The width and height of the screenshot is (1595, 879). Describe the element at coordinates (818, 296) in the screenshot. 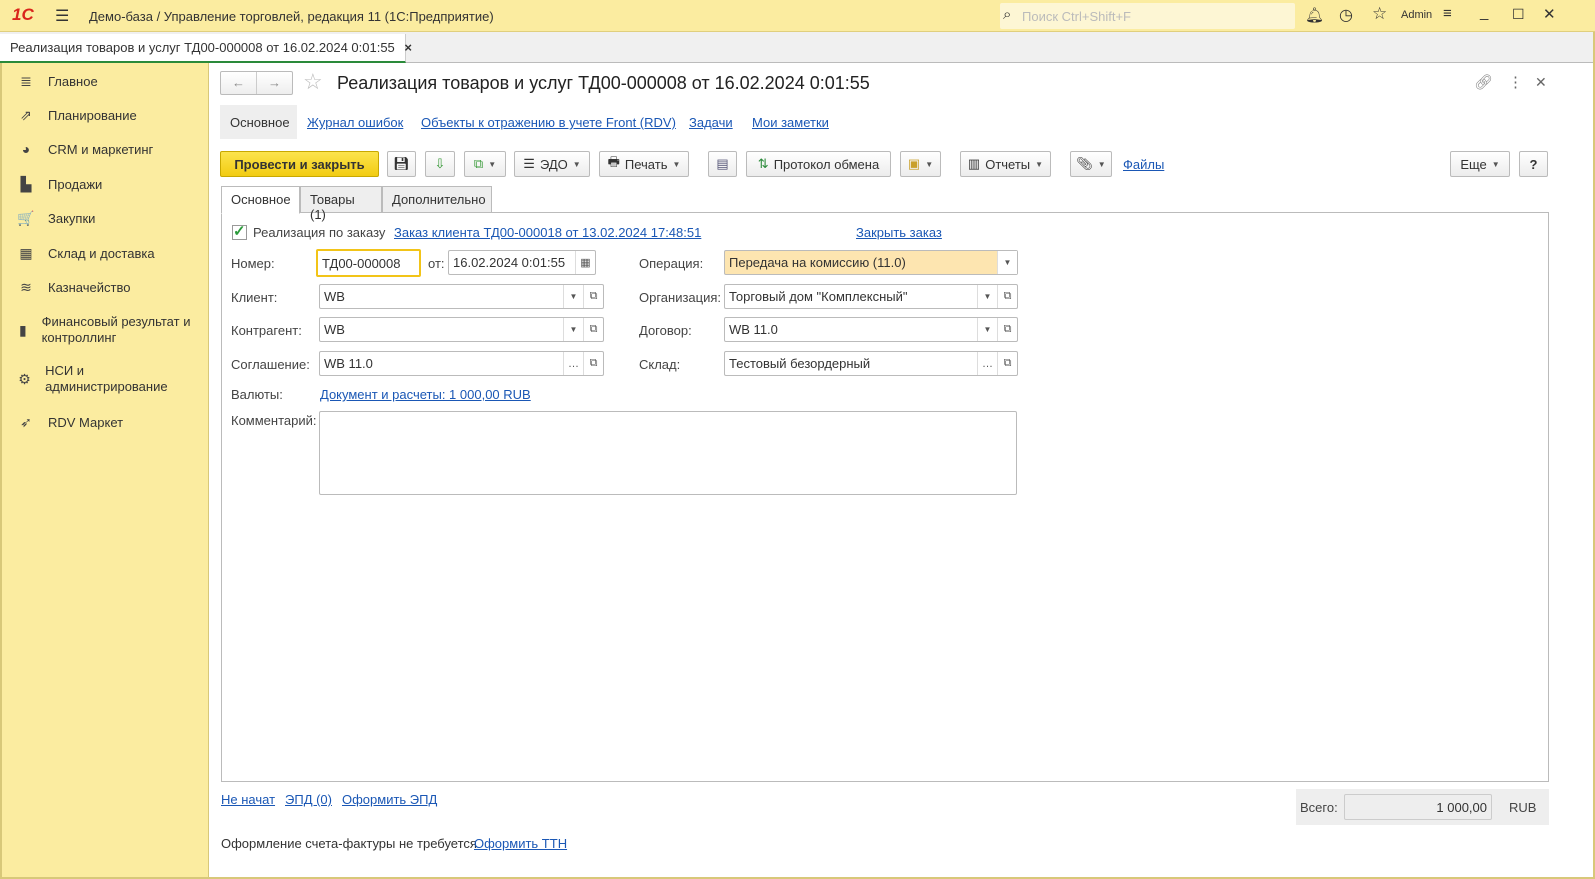

I see `organization-value: Торговый дом "Комплексный"` at that location.